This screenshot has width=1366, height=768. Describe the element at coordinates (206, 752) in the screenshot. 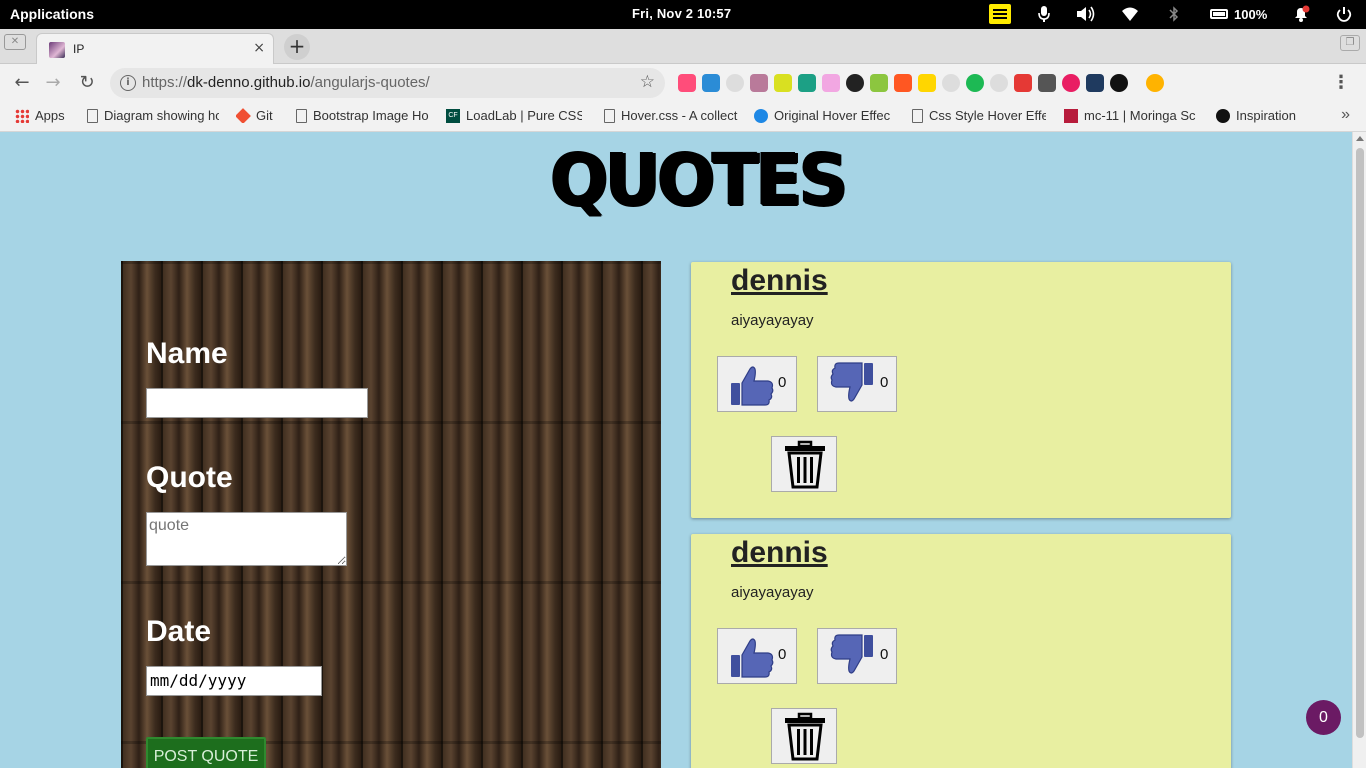

I see `post-quote-button: POST QUOTE` at that location.